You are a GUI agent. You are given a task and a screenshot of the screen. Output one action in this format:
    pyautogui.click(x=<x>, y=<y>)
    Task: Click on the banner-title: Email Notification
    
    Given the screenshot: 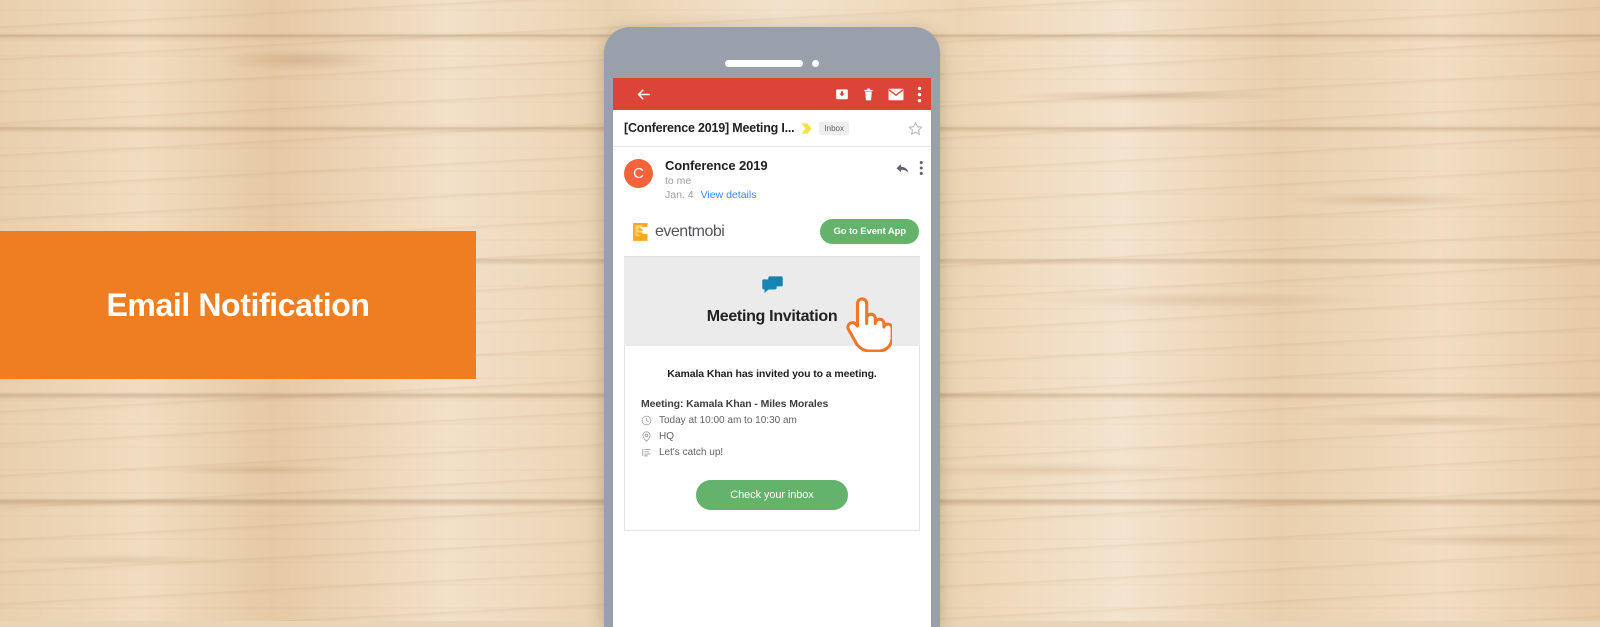 What is the action you would take?
    pyautogui.click(x=238, y=304)
    